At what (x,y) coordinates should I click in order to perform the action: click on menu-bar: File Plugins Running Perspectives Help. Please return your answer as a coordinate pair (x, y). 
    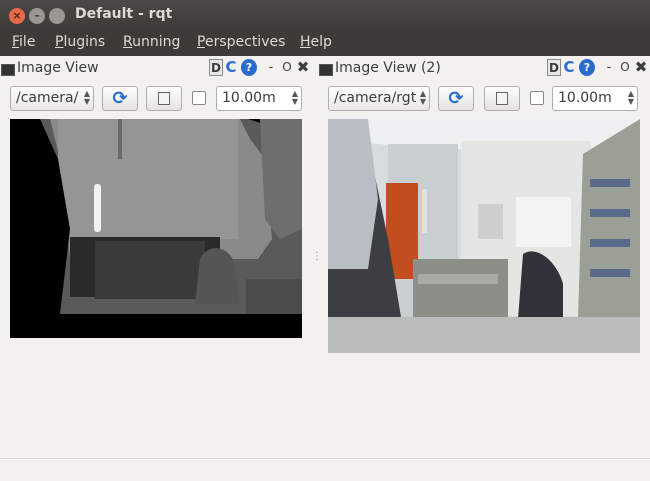
    Looking at the image, I should click on (325, 43).